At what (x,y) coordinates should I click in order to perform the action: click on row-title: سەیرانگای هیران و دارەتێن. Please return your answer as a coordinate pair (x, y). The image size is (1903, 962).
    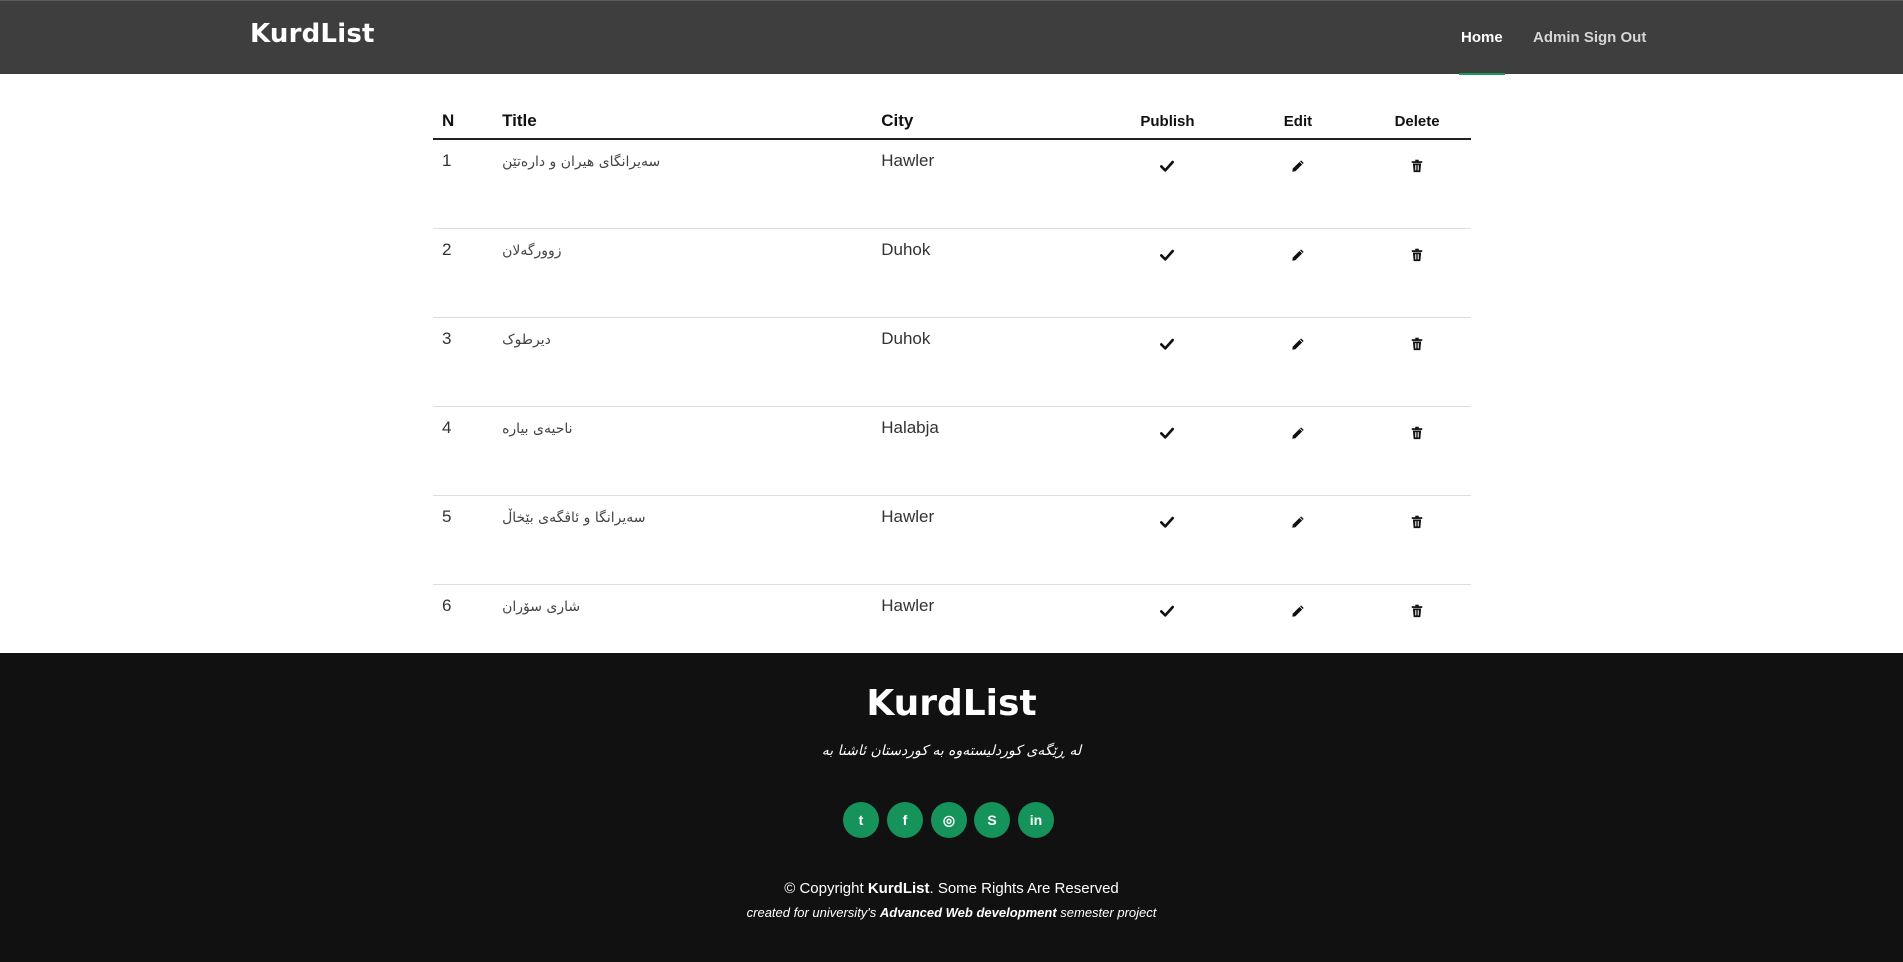
    Looking at the image, I should click on (683, 184).